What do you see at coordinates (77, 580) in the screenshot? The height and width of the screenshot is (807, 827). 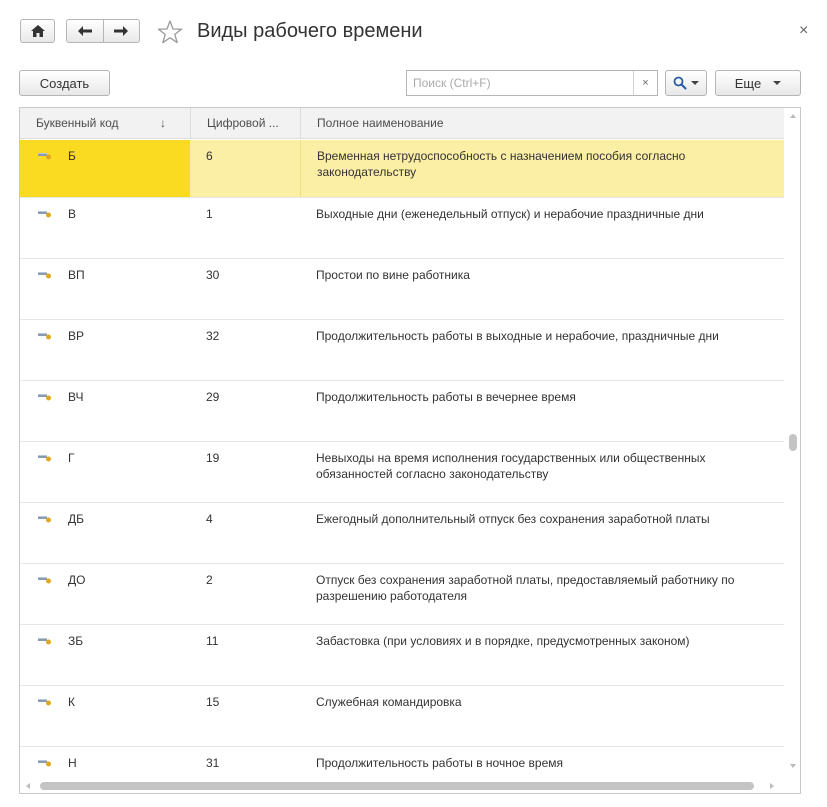 I see `code-value: ДО` at bounding box center [77, 580].